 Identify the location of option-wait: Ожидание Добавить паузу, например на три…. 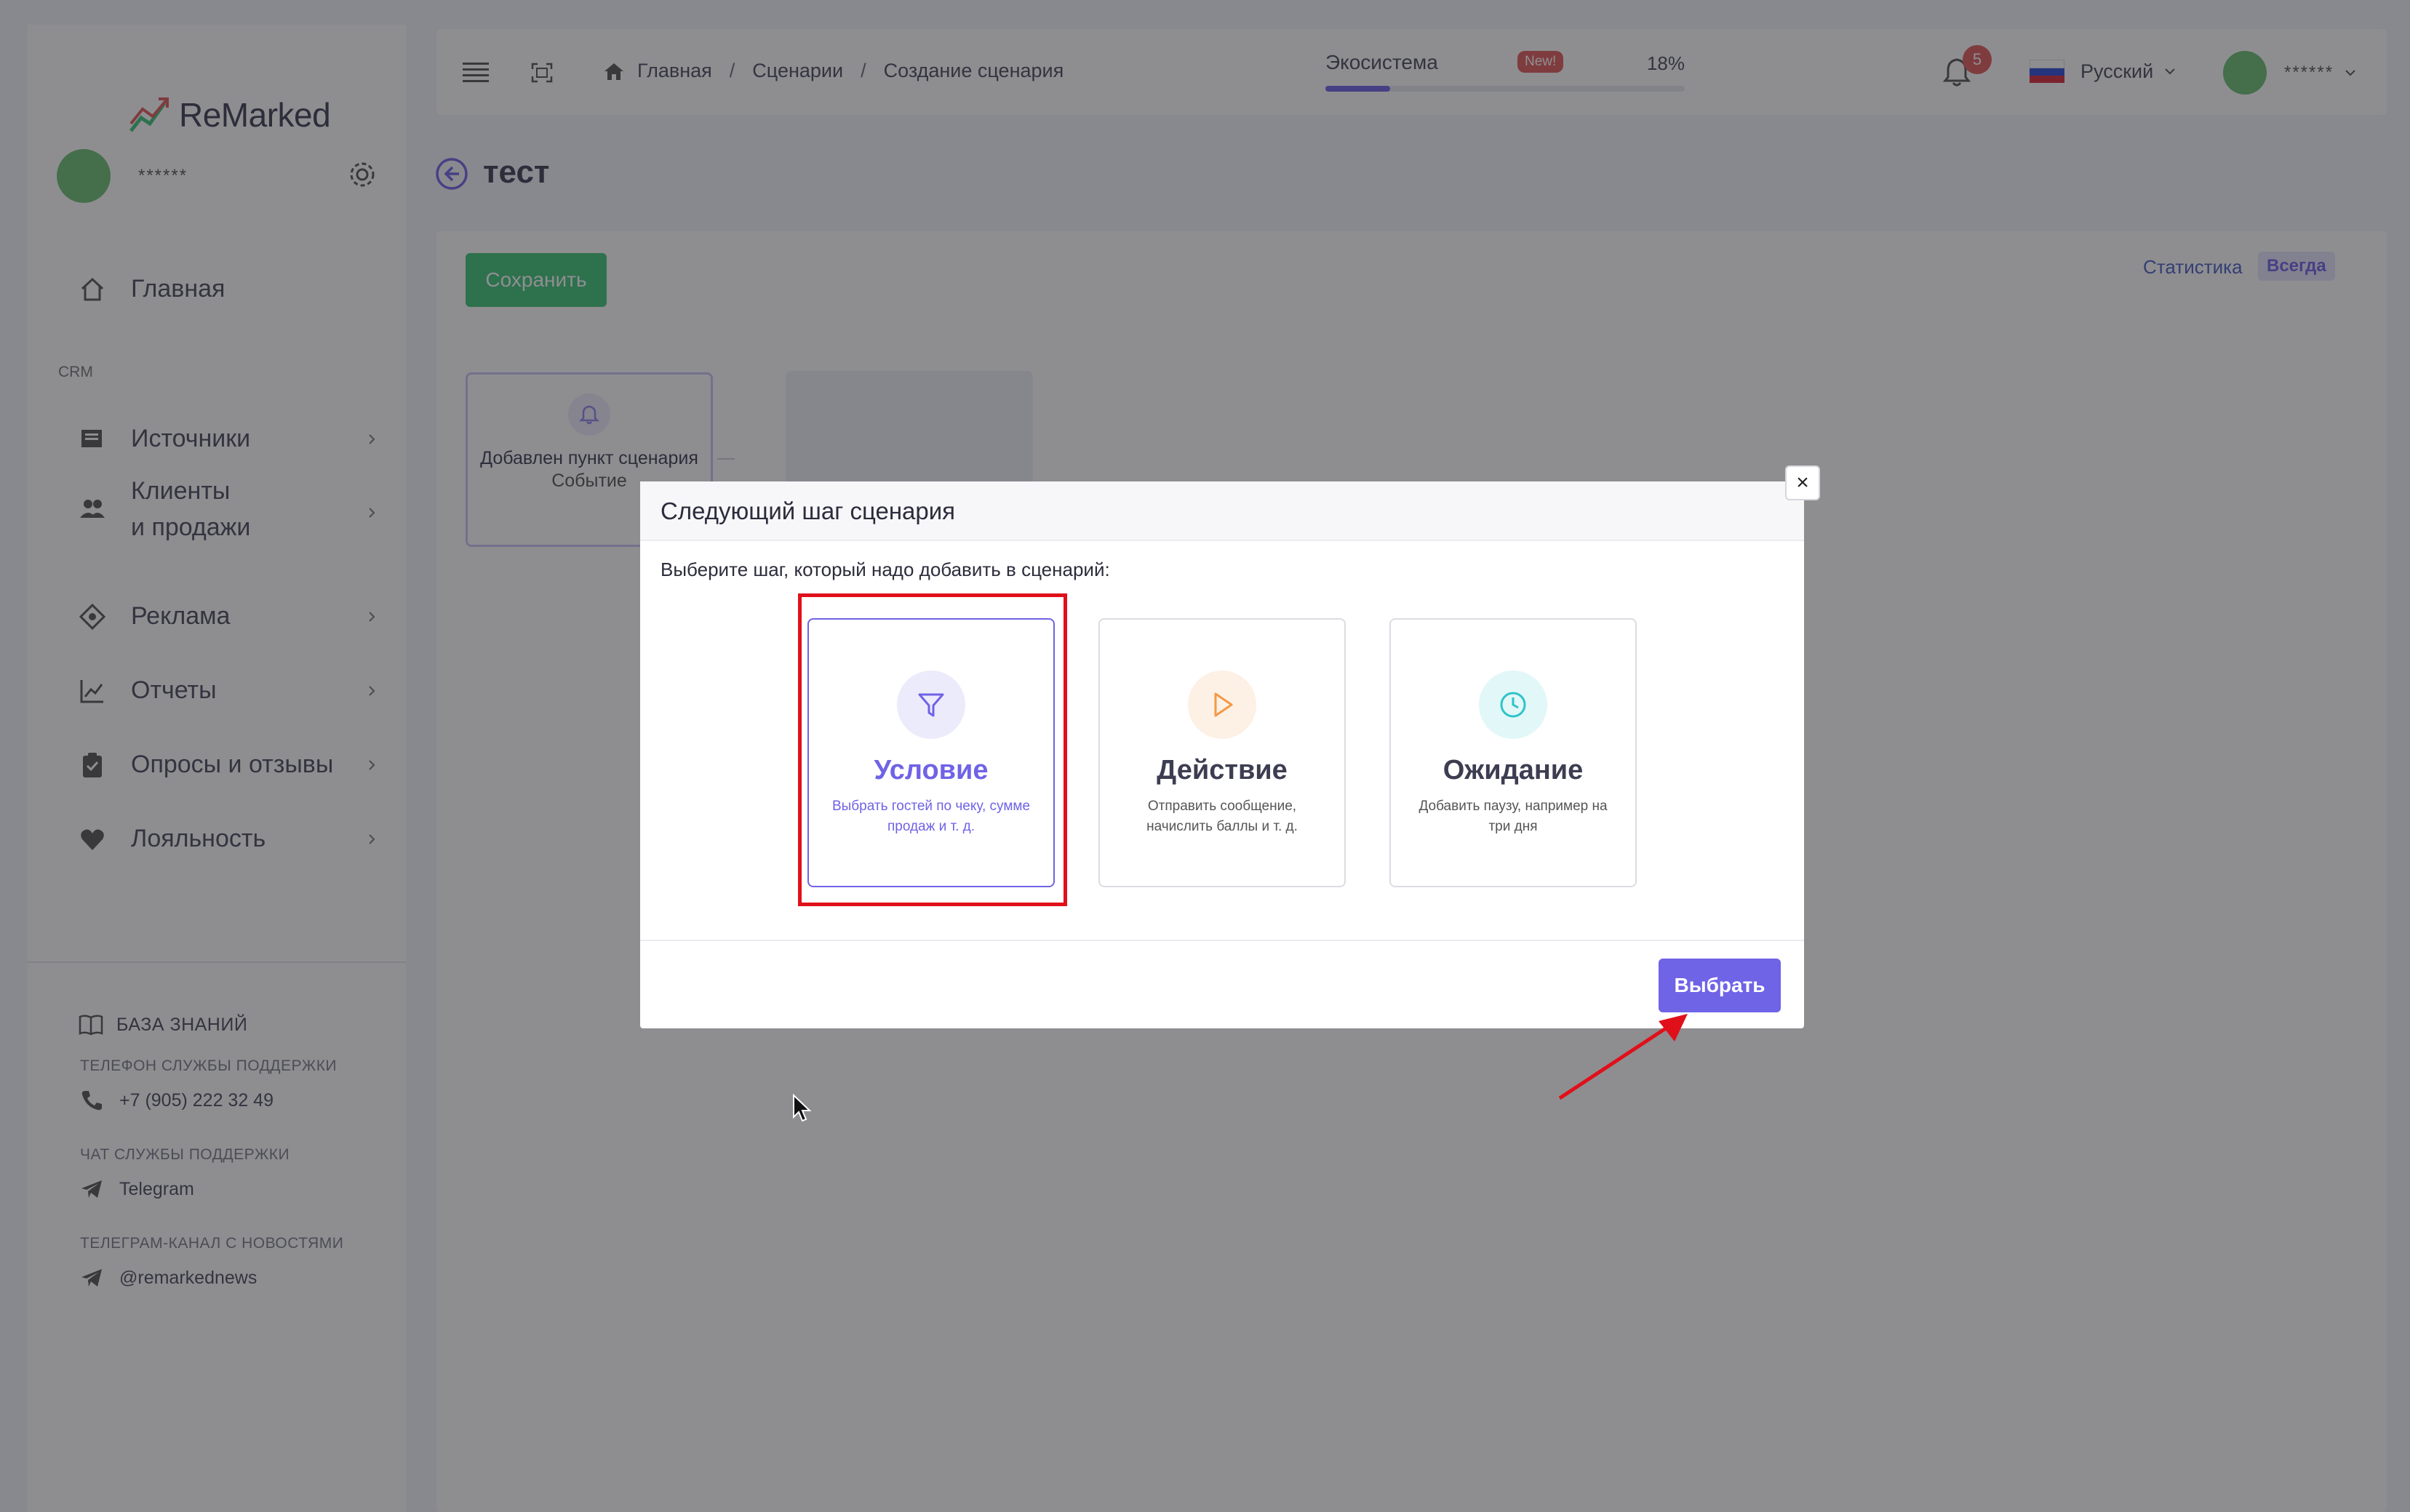
(1513, 752).